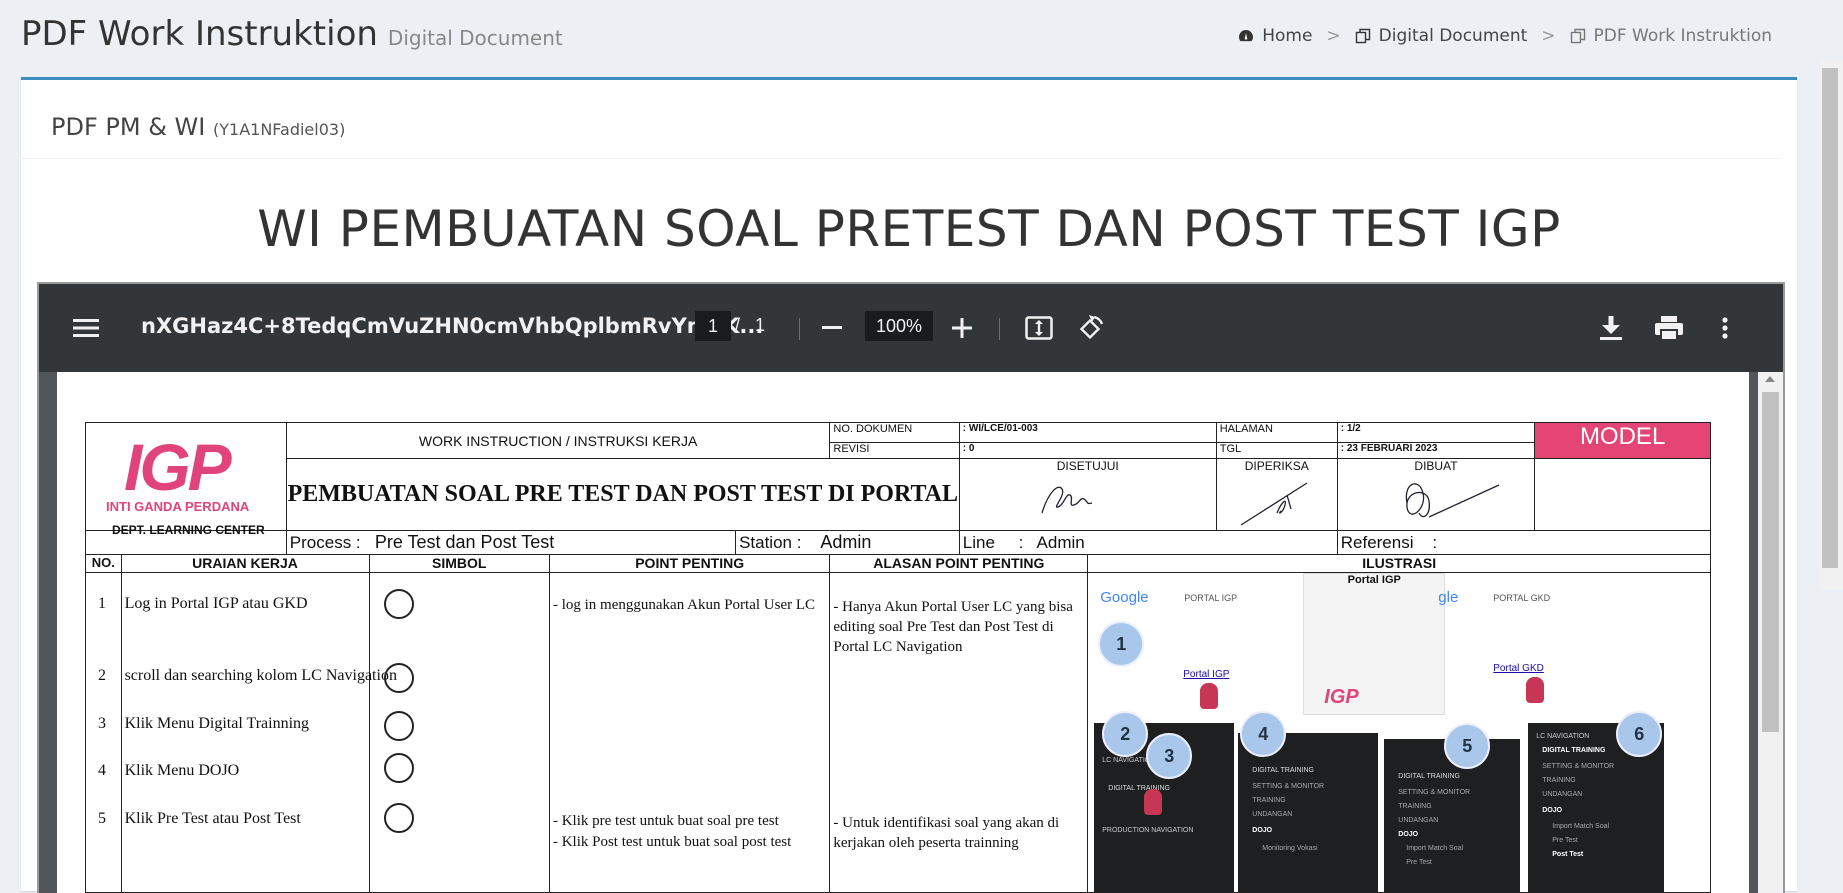 Image resolution: width=1843 pixels, height=893 pixels. Describe the element at coordinates (665, 821) in the screenshot. I see `point-penting-text: - Klik pre test untuk buat soal pre test` at that location.